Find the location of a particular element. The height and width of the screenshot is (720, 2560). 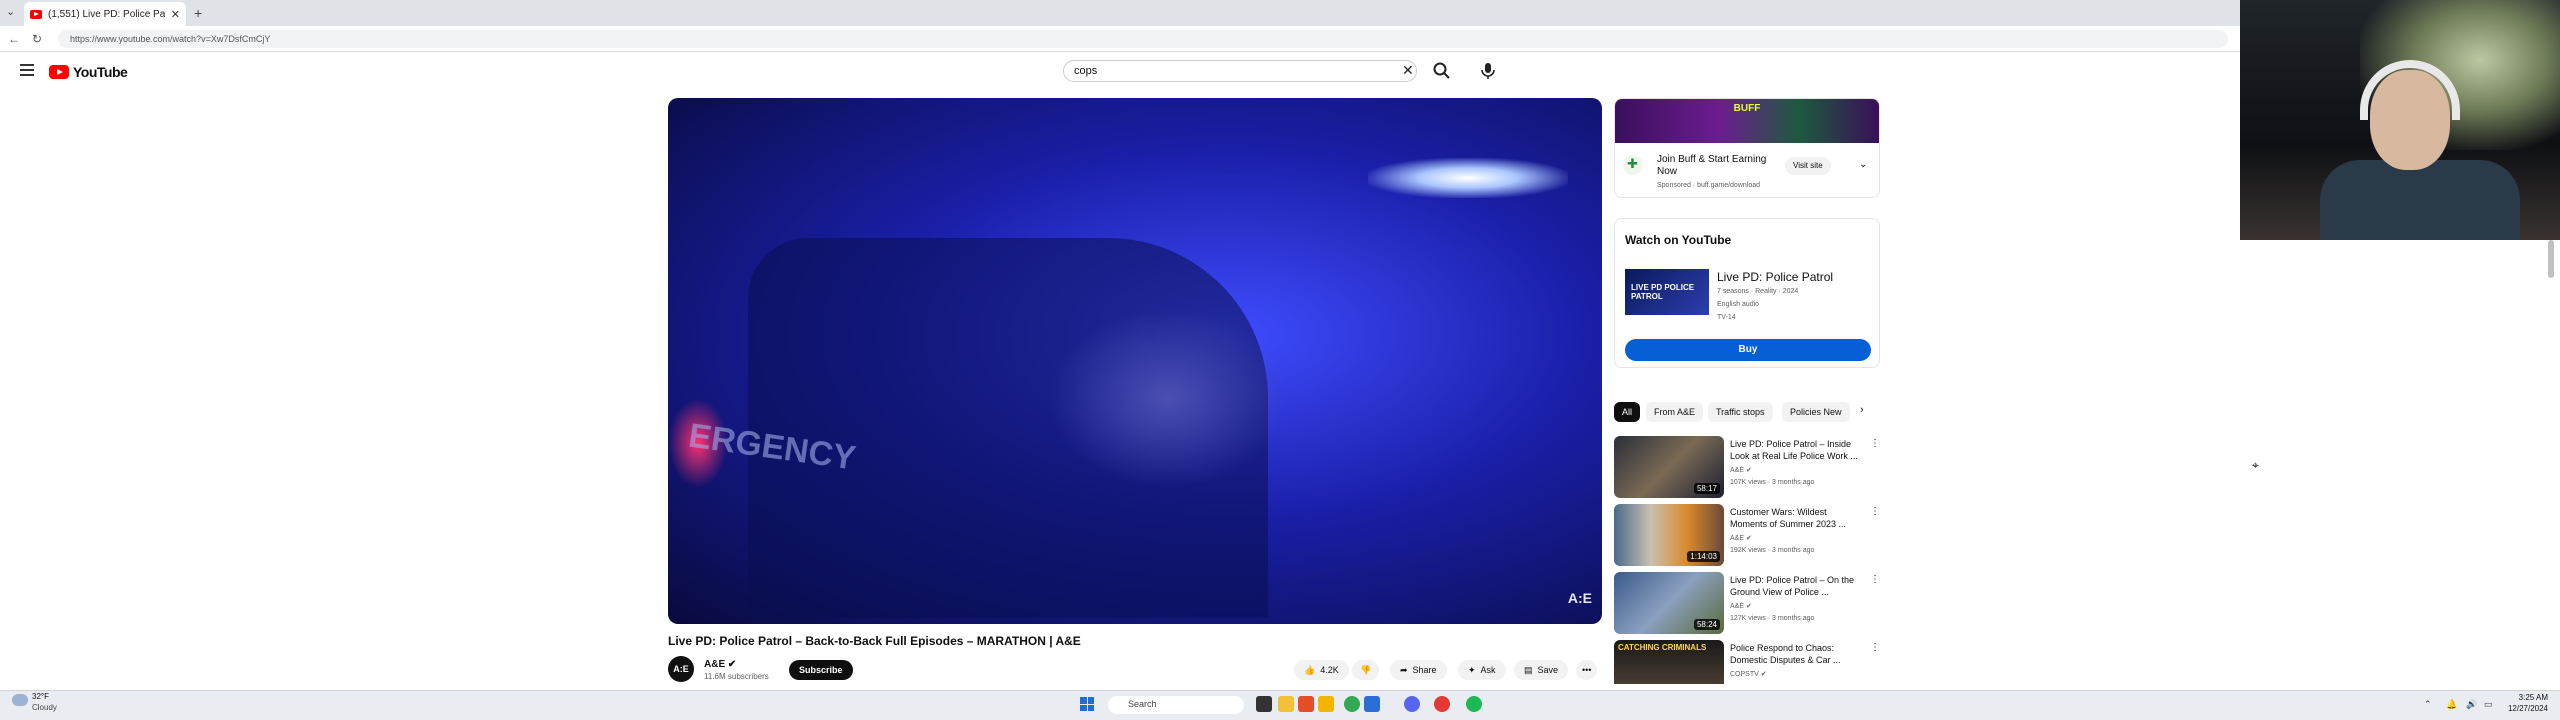

cloud-icon is located at coordinates (20, 700).